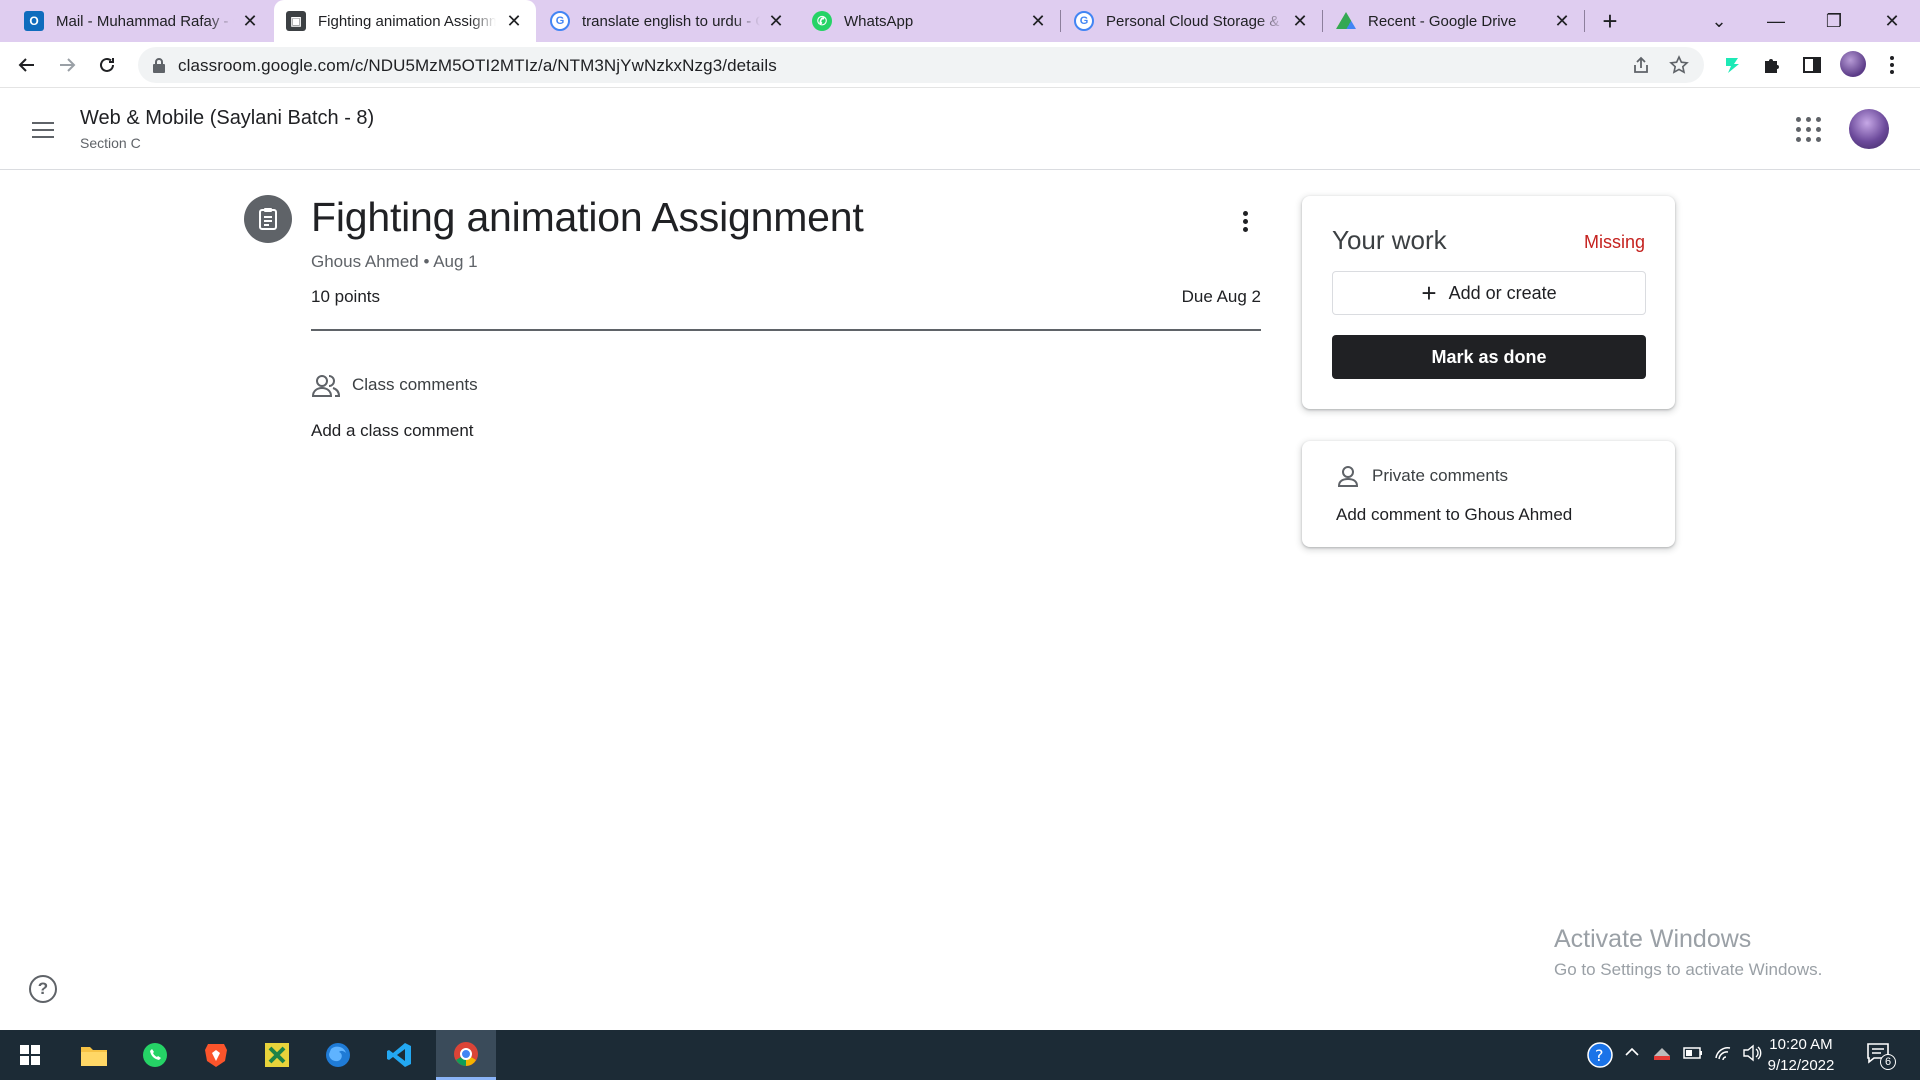 Image resolution: width=1920 pixels, height=1080 pixels. Describe the element at coordinates (1489, 357) in the screenshot. I see `mark-as-done-button: Mark as done` at that location.